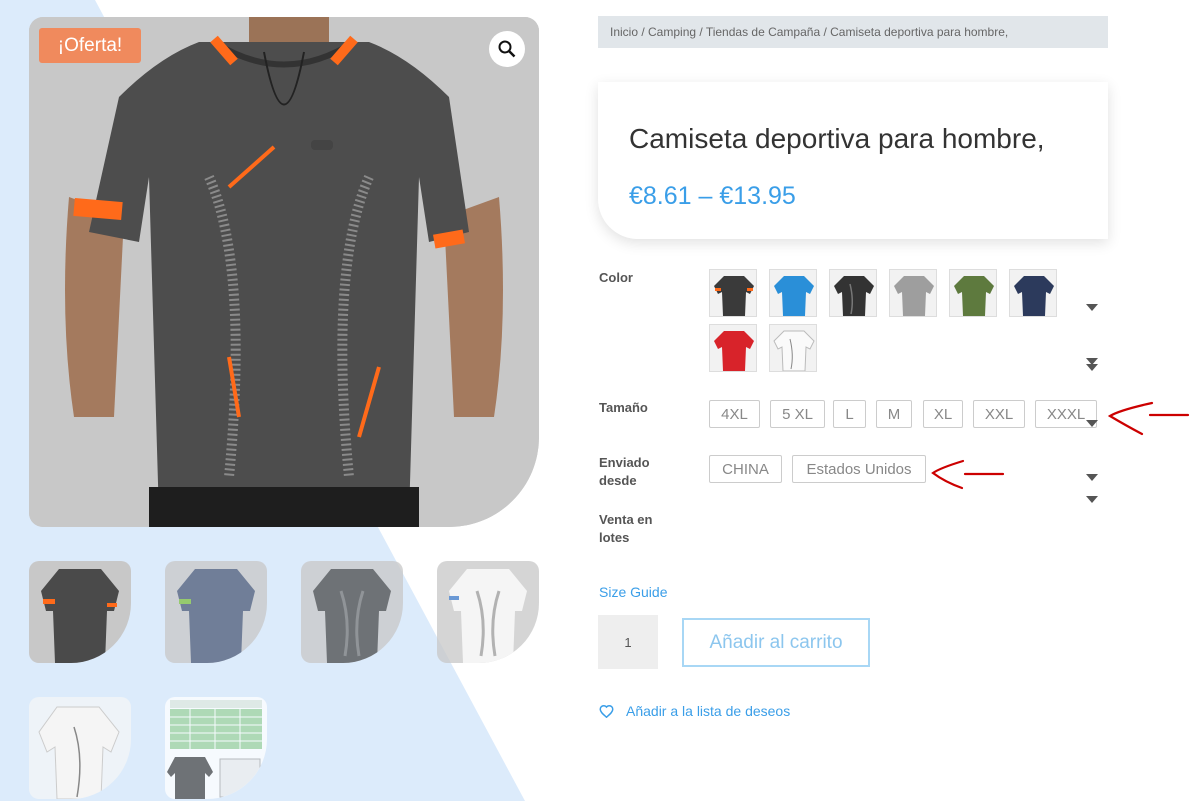 The image size is (1190, 801). I want to click on product-title: Camiseta deportiva para hombre,, so click(837, 138).